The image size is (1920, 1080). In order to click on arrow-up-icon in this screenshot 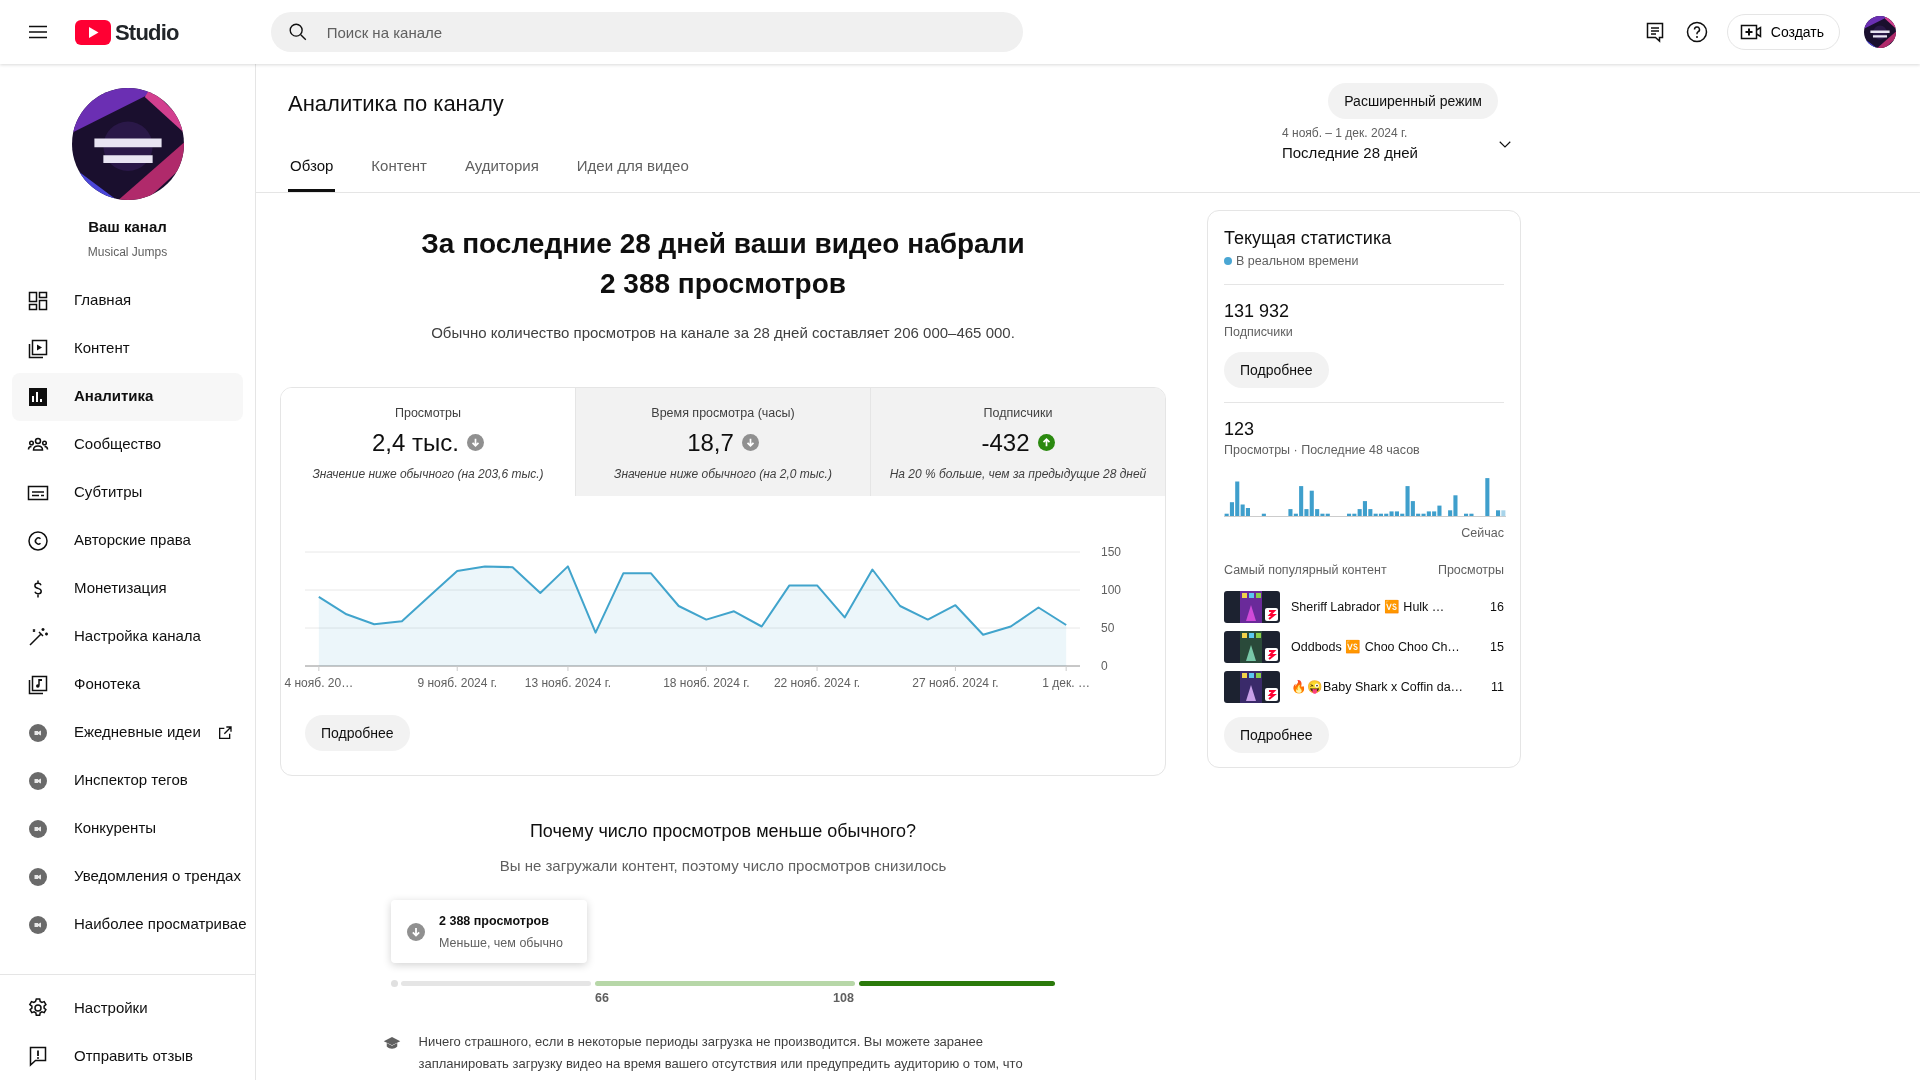, I will do `click(1046, 443)`.